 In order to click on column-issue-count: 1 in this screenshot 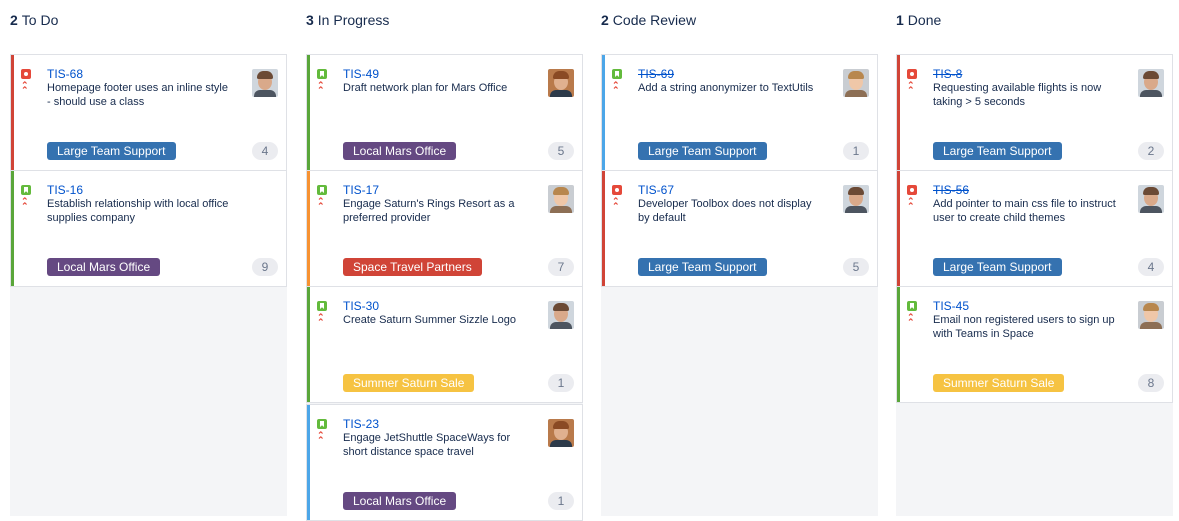, I will do `click(900, 20)`.